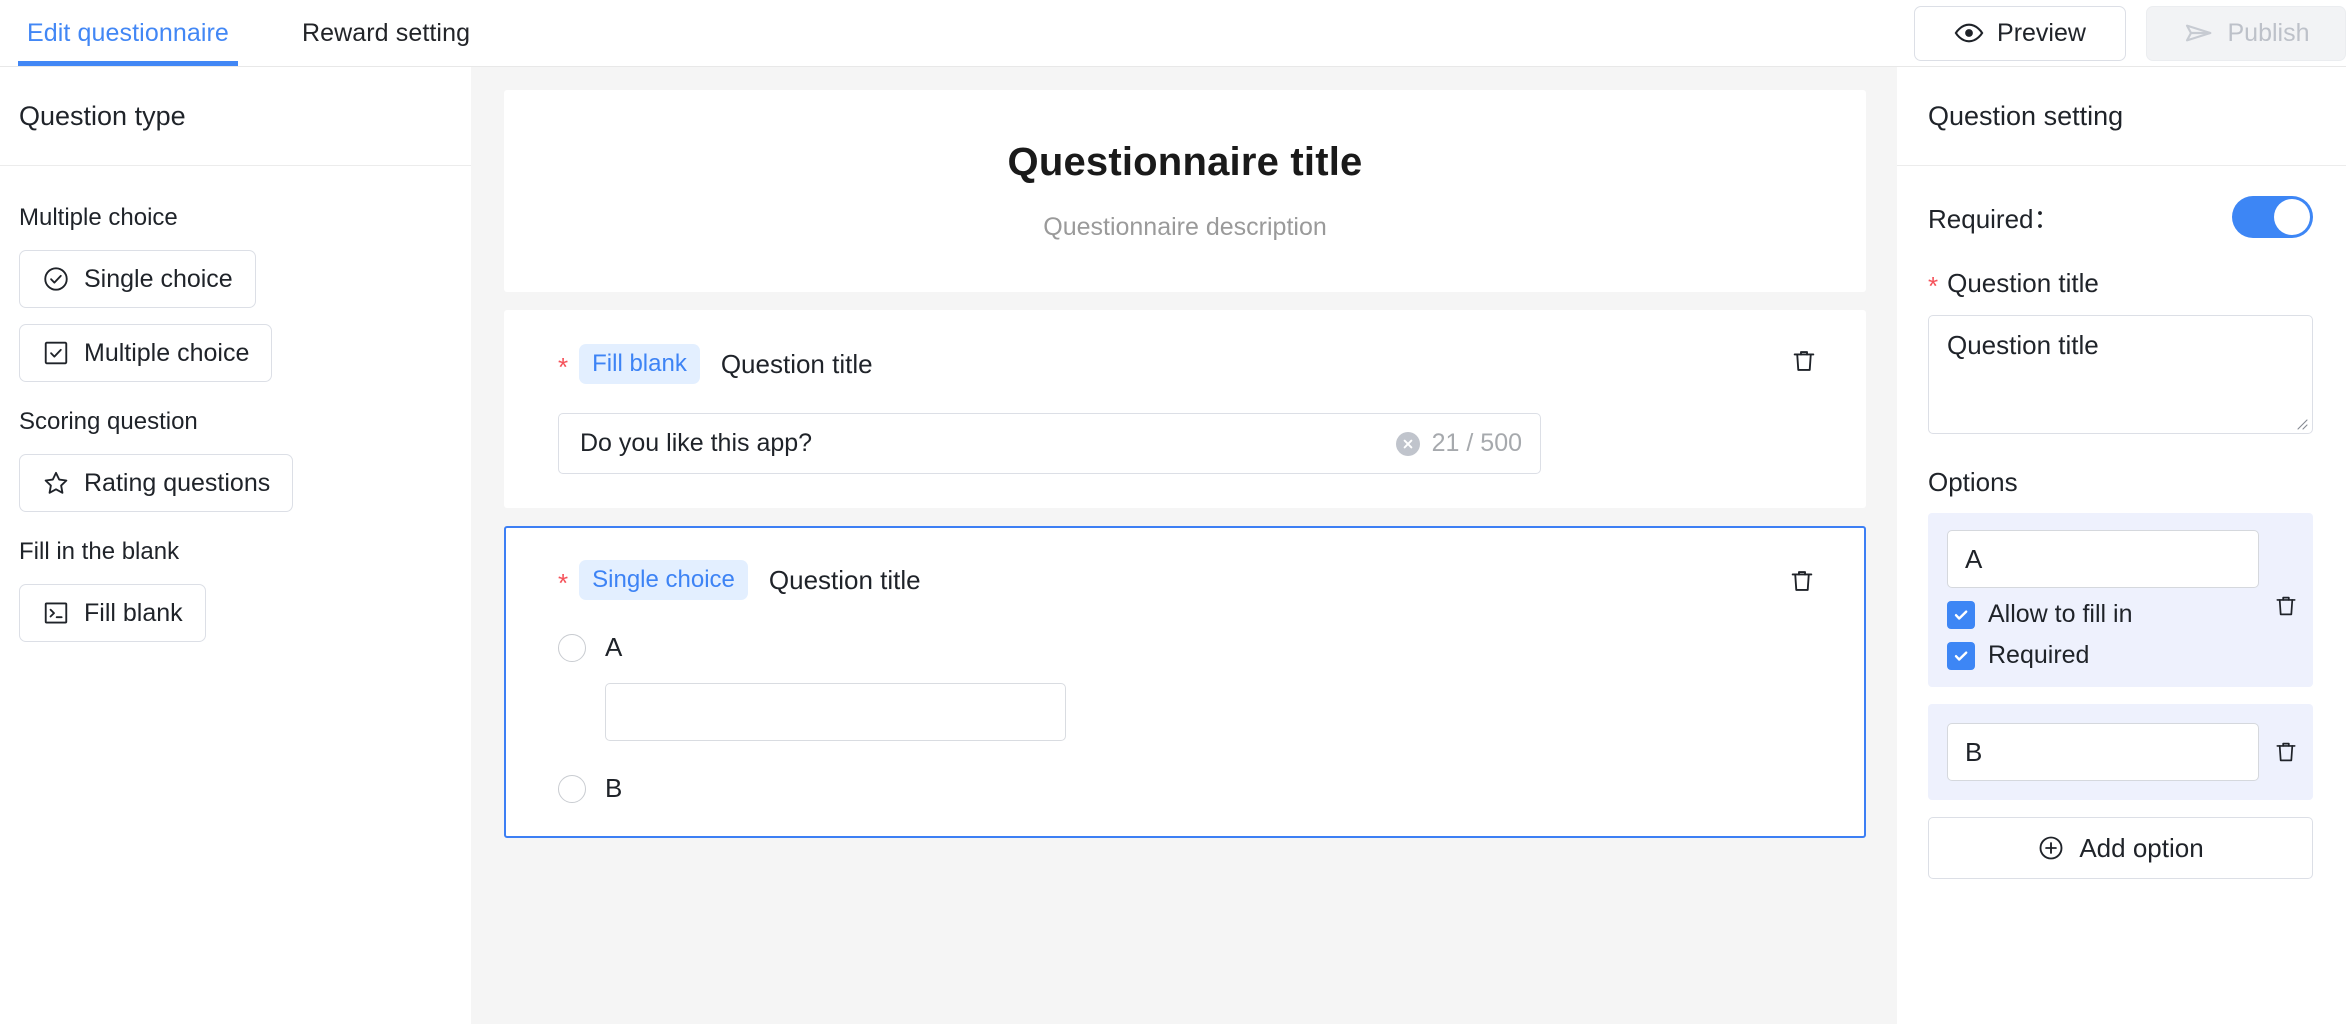  Describe the element at coordinates (696, 443) in the screenshot. I see `fill-blank-answer-value: Do you like this app?` at that location.